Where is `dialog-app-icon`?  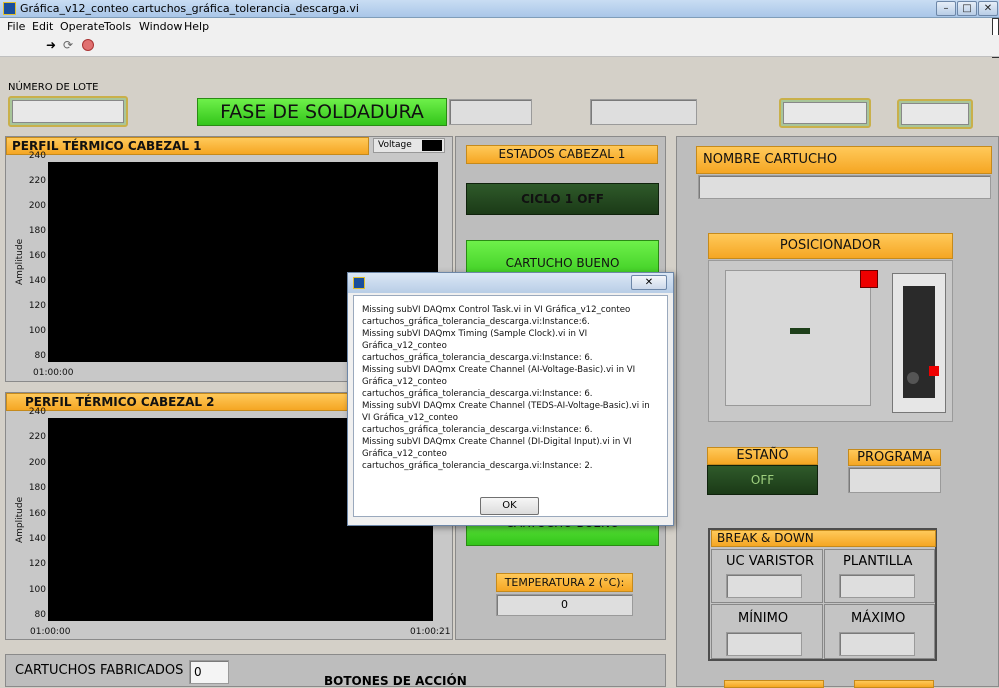 dialog-app-icon is located at coordinates (359, 283).